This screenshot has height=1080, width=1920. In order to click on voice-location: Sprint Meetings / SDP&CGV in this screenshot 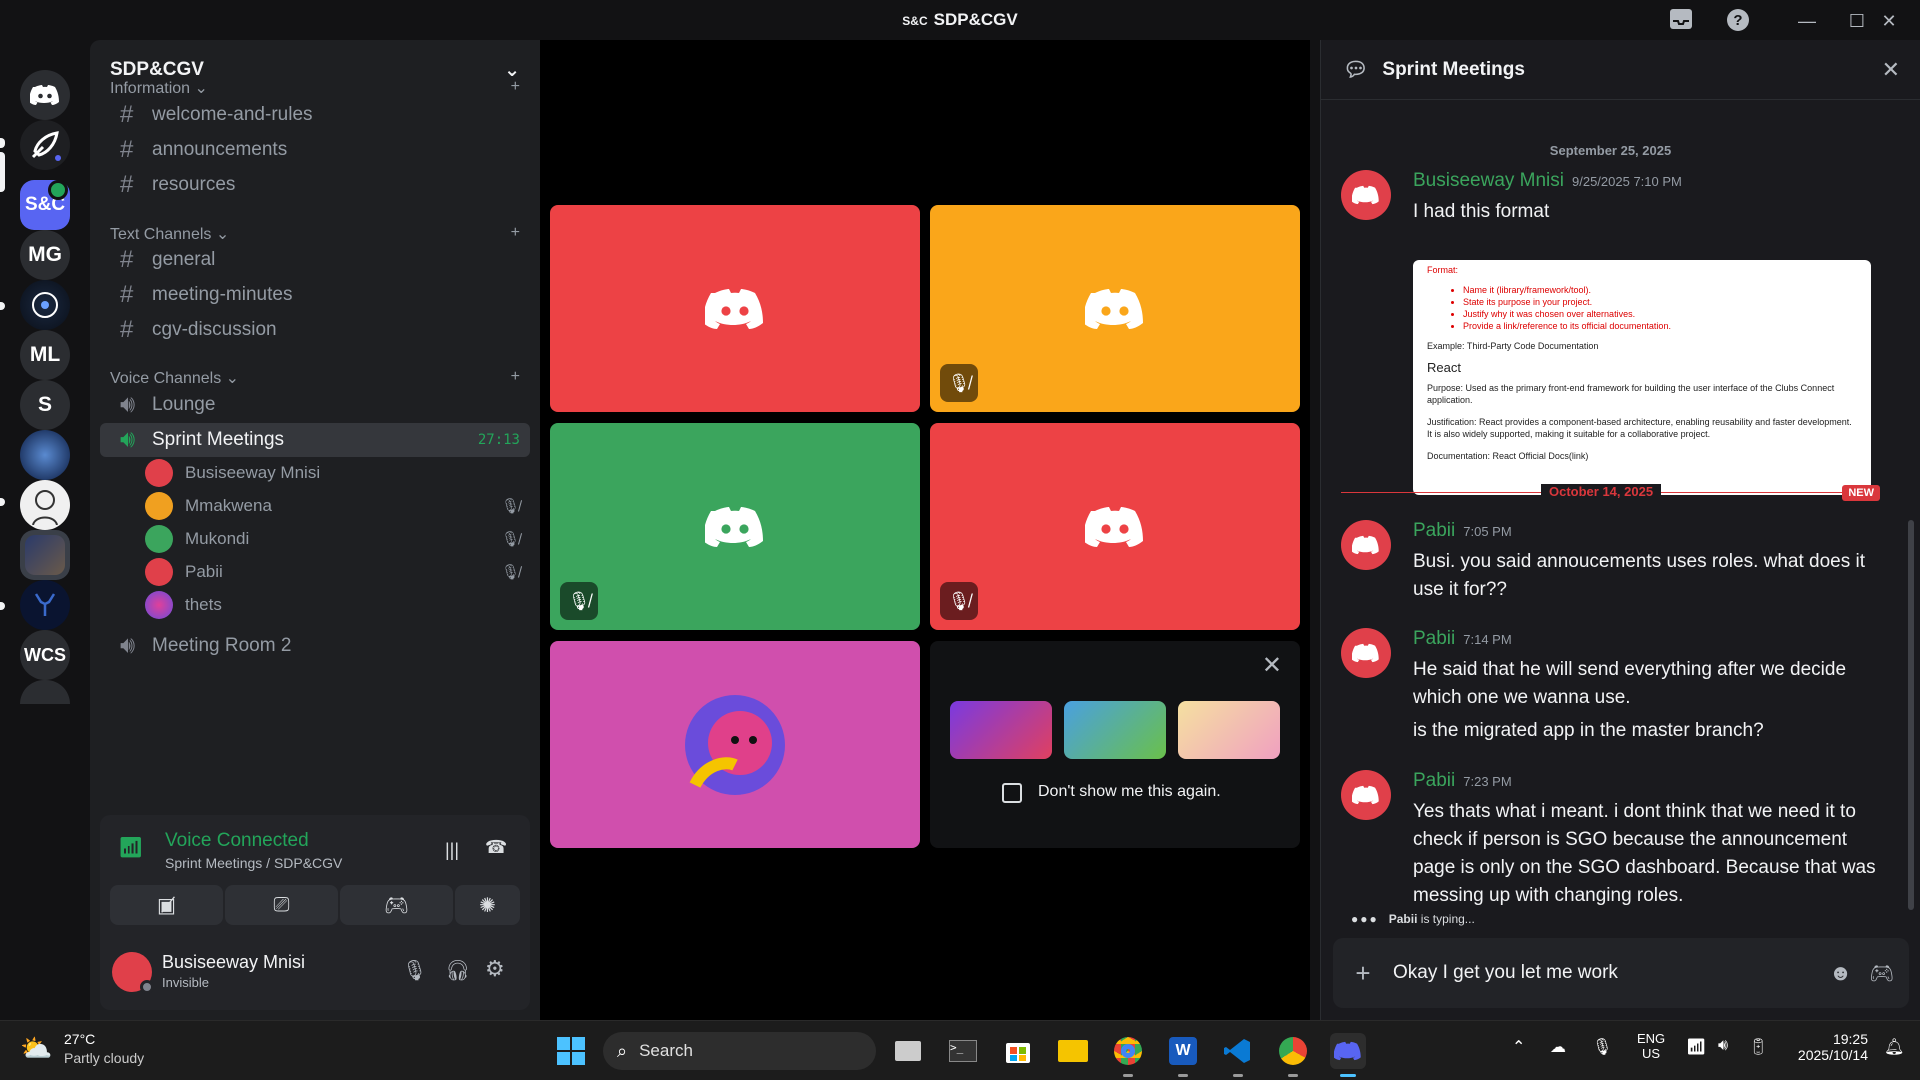, I will do `click(253, 863)`.